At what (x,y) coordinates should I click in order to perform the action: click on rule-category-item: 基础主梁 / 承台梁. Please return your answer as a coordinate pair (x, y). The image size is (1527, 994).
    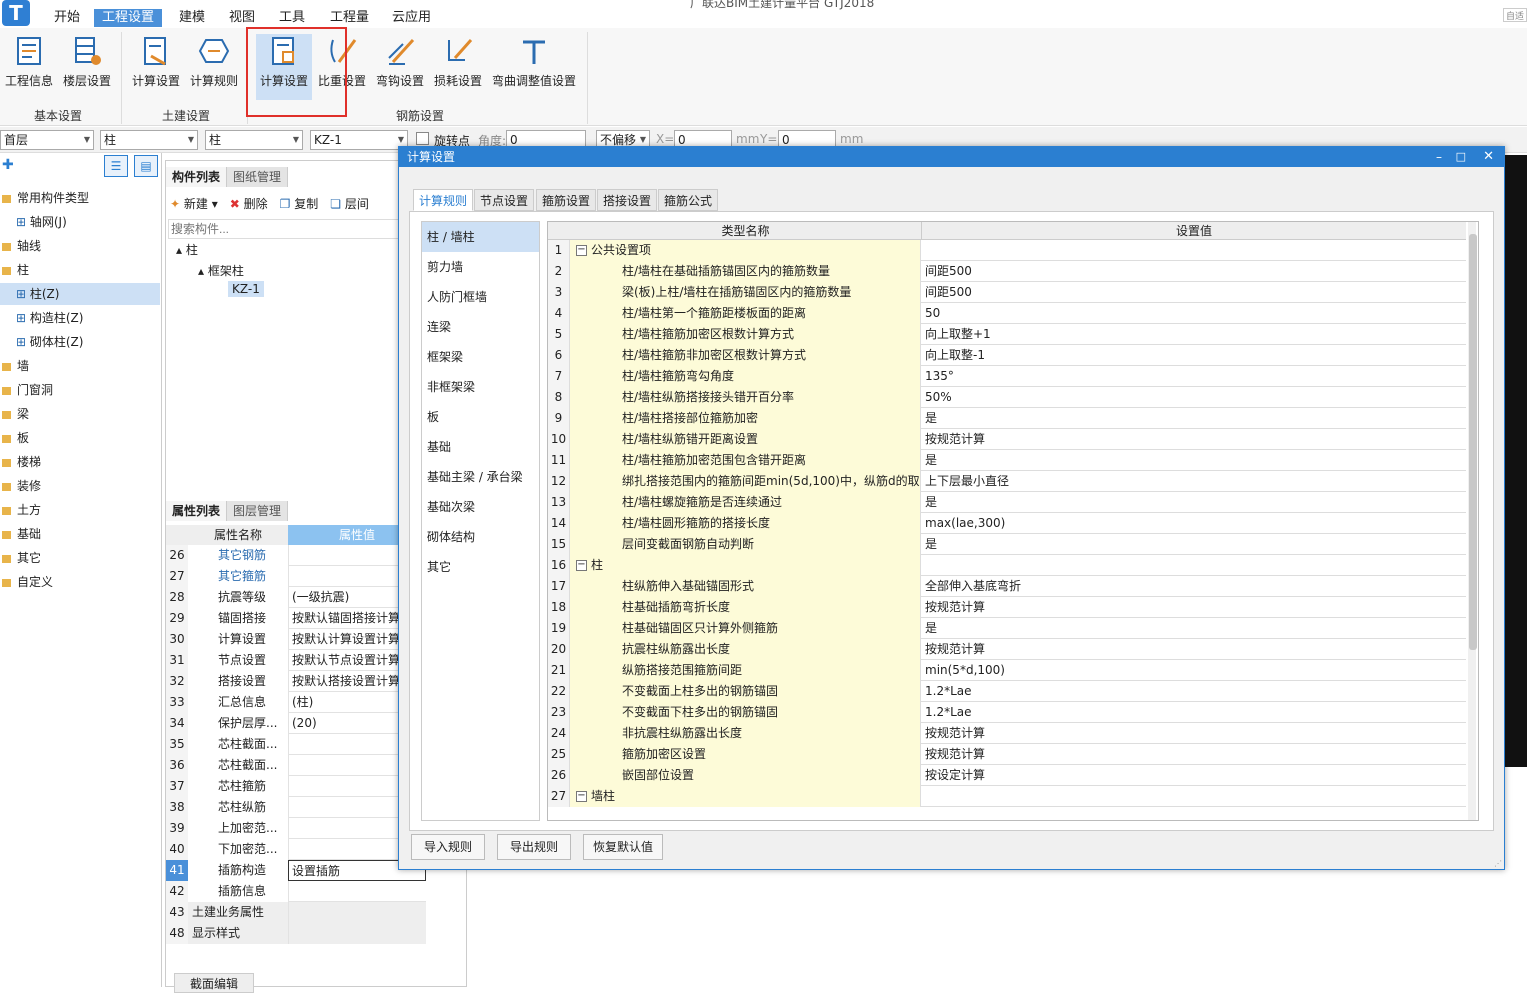
    Looking at the image, I should click on (480, 477).